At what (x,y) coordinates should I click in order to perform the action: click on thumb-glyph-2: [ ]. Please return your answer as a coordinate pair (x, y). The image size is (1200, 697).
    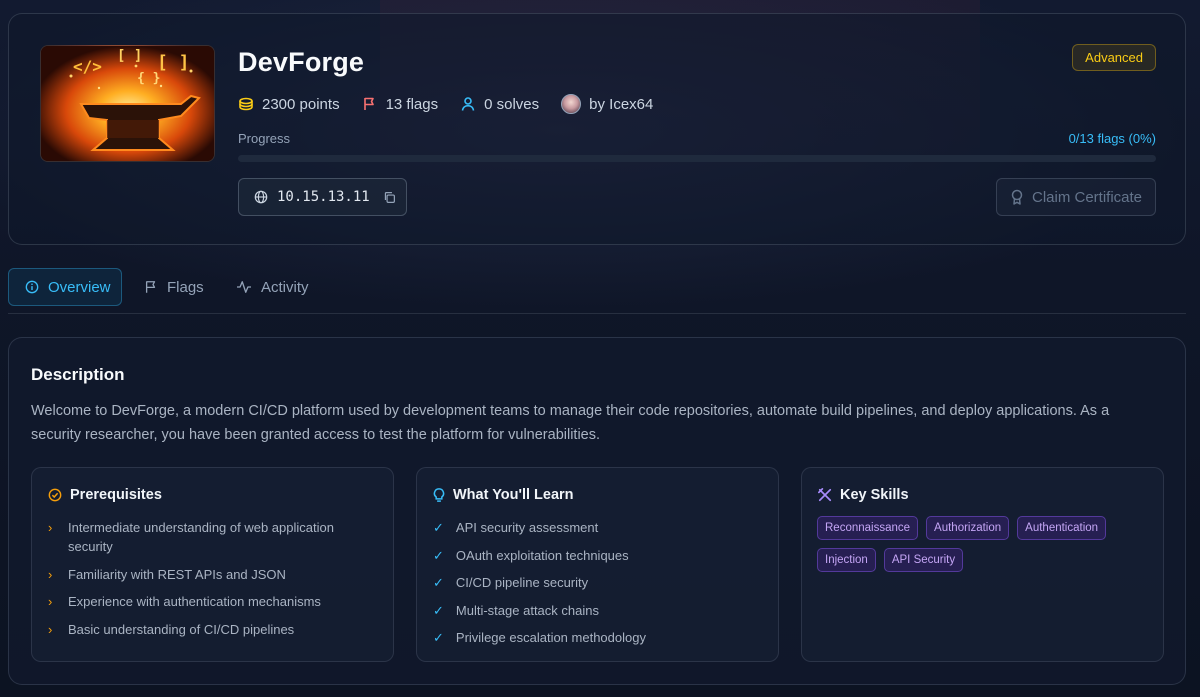
    Looking at the image, I should click on (129, 56).